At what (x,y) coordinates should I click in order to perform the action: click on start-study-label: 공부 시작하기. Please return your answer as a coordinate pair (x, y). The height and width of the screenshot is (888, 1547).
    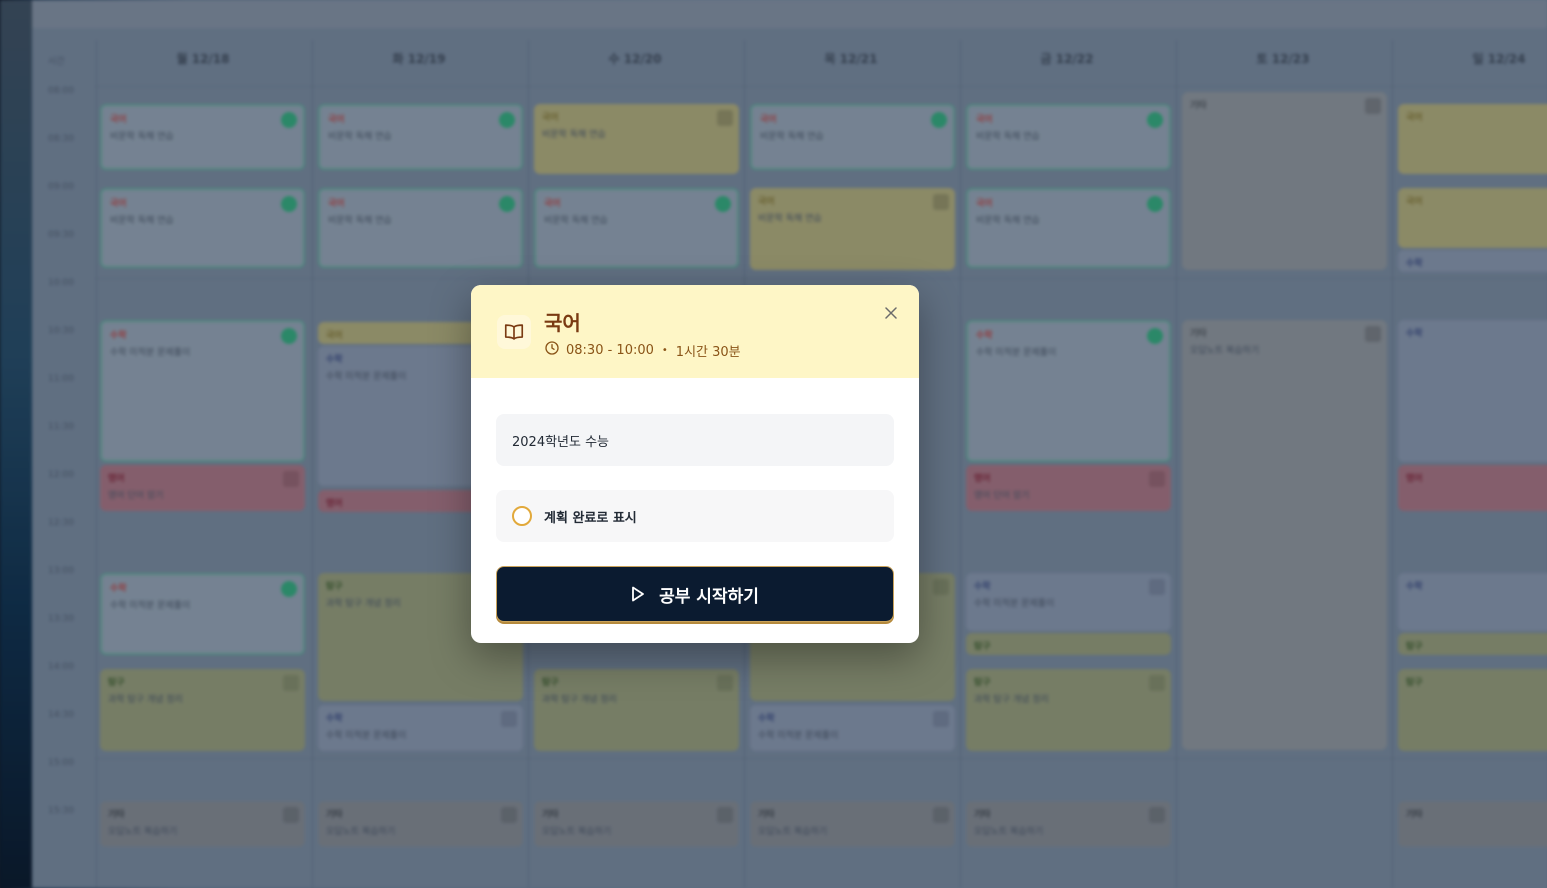
    Looking at the image, I should click on (709, 596).